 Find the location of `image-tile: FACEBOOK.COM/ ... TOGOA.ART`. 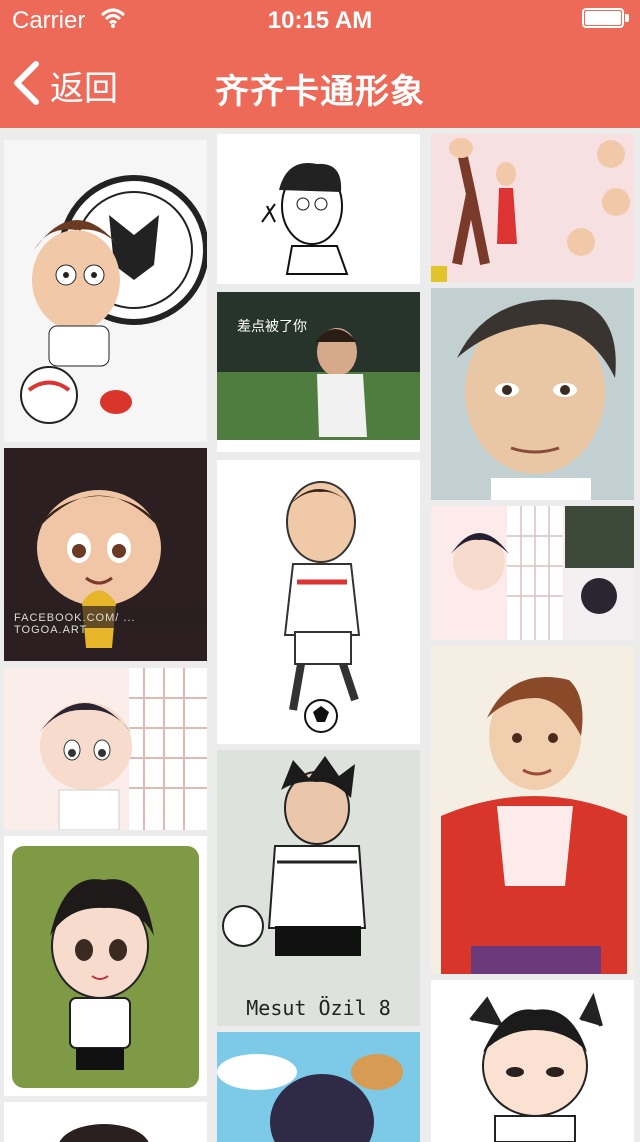

image-tile: FACEBOOK.COM/ ... TOGOA.ART is located at coordinates (105, 554).